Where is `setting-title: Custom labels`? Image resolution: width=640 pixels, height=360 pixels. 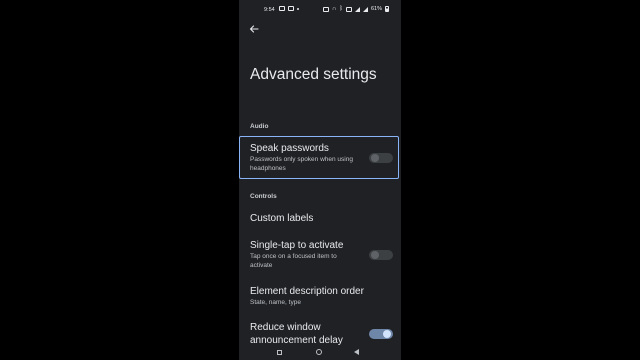 setting-title: Custom labels is located at coordinates (282, 218).